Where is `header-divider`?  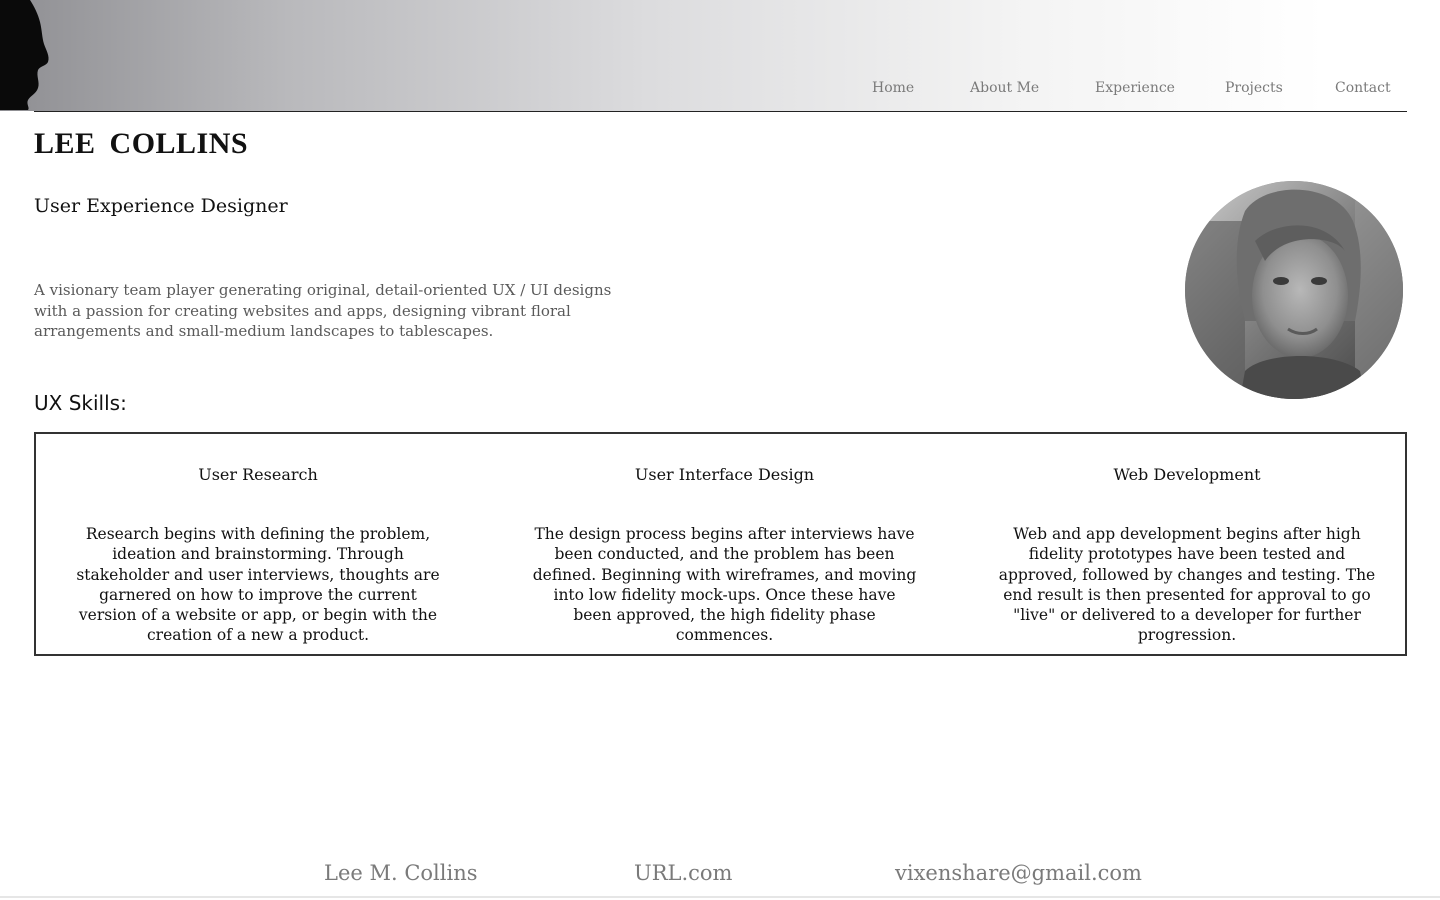 header-divider is located at coordinates (720, 111).